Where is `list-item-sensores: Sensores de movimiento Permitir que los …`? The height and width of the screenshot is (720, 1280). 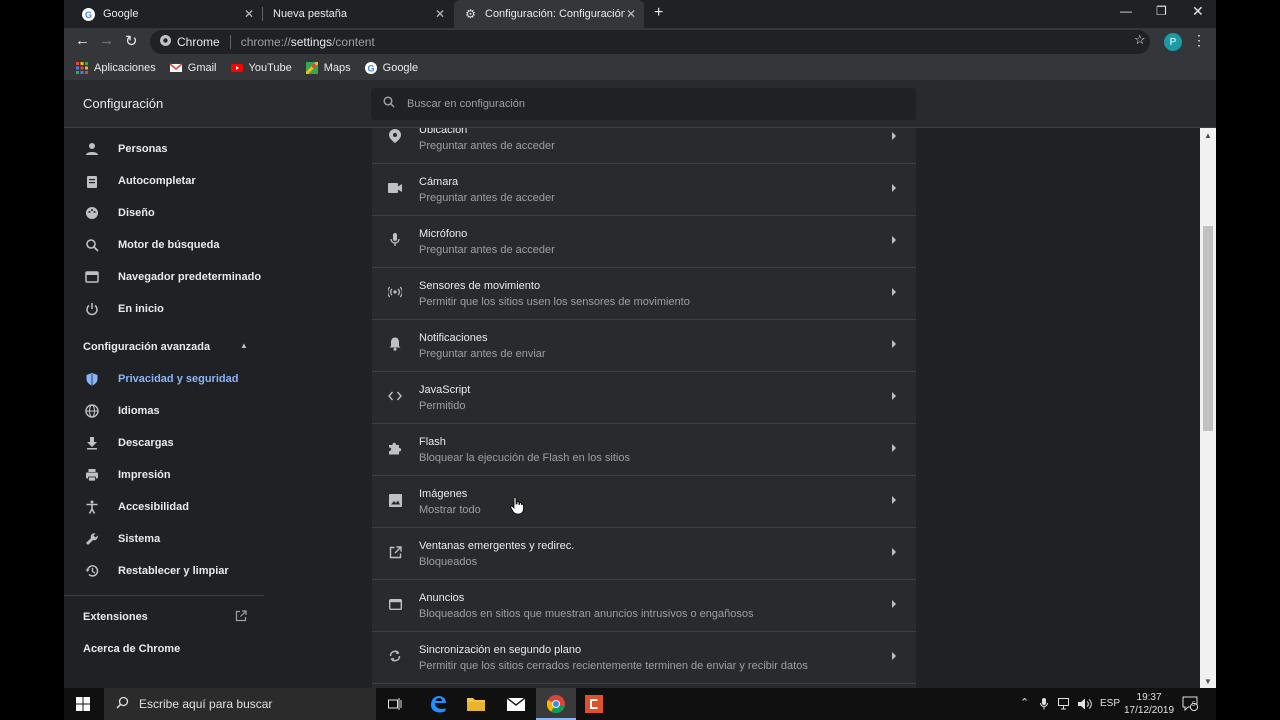
list-item-sensores: Sensores de movimiento Permitir que los … is located at coordinates (644, 294).